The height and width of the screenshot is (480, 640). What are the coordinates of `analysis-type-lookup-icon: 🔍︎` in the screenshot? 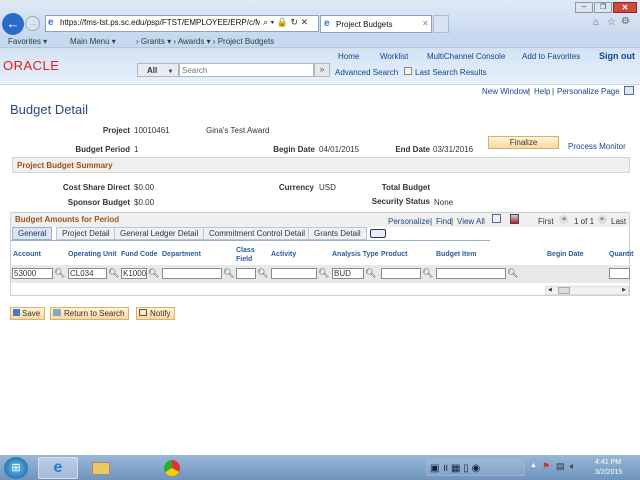 It's located at (370, 273).